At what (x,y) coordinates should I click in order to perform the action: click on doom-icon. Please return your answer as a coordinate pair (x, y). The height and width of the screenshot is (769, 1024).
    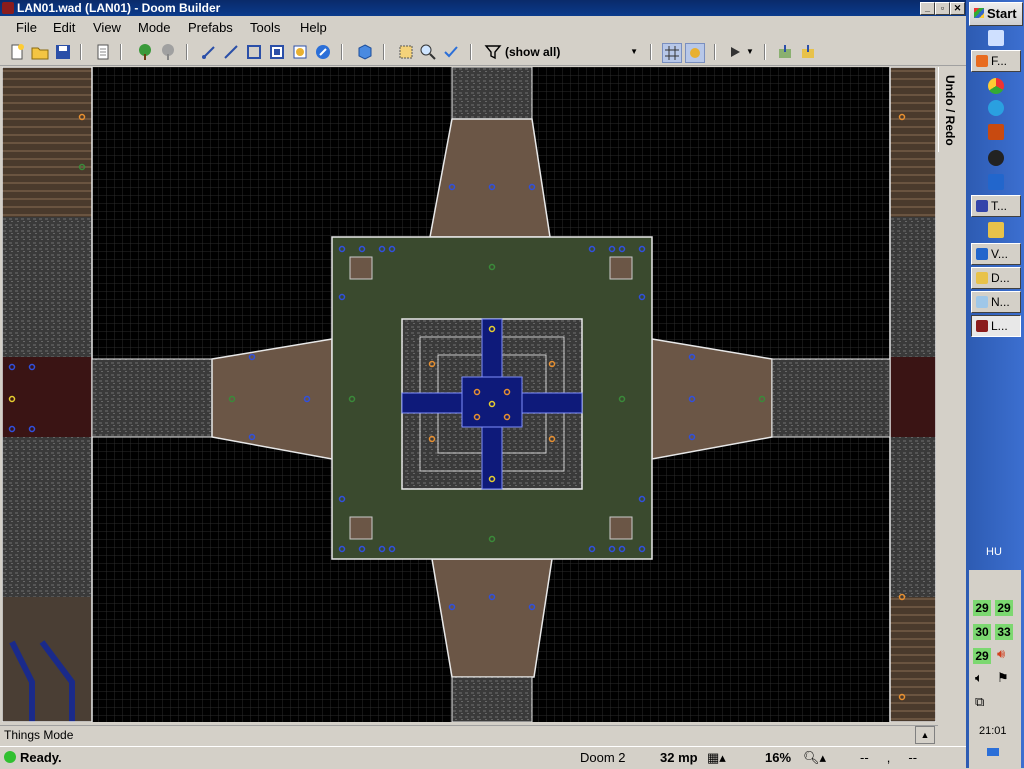
    Looking at the image, I should click on (982, 326).